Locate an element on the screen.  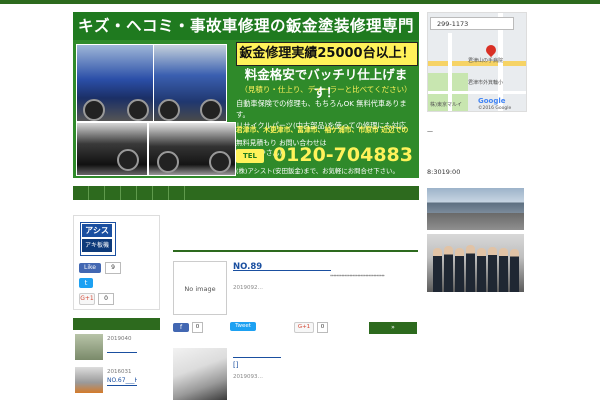
post-share-row: f 0 Tweet G+1 0 » is located at coordinates (295, 328).